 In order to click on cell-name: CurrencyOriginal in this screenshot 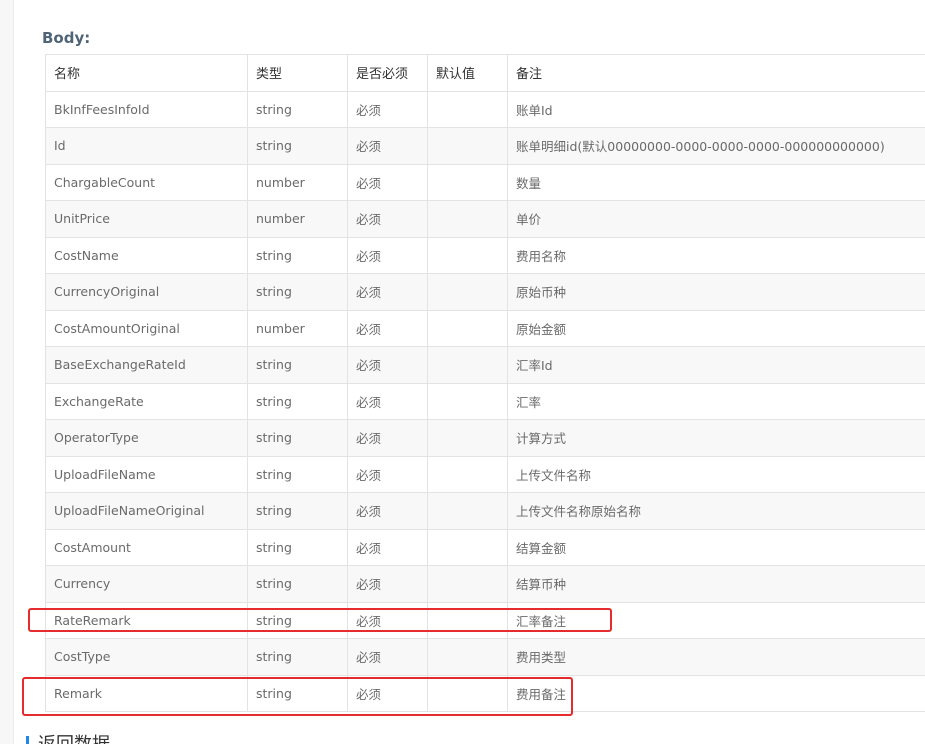, I will do `click(146, 292)`.